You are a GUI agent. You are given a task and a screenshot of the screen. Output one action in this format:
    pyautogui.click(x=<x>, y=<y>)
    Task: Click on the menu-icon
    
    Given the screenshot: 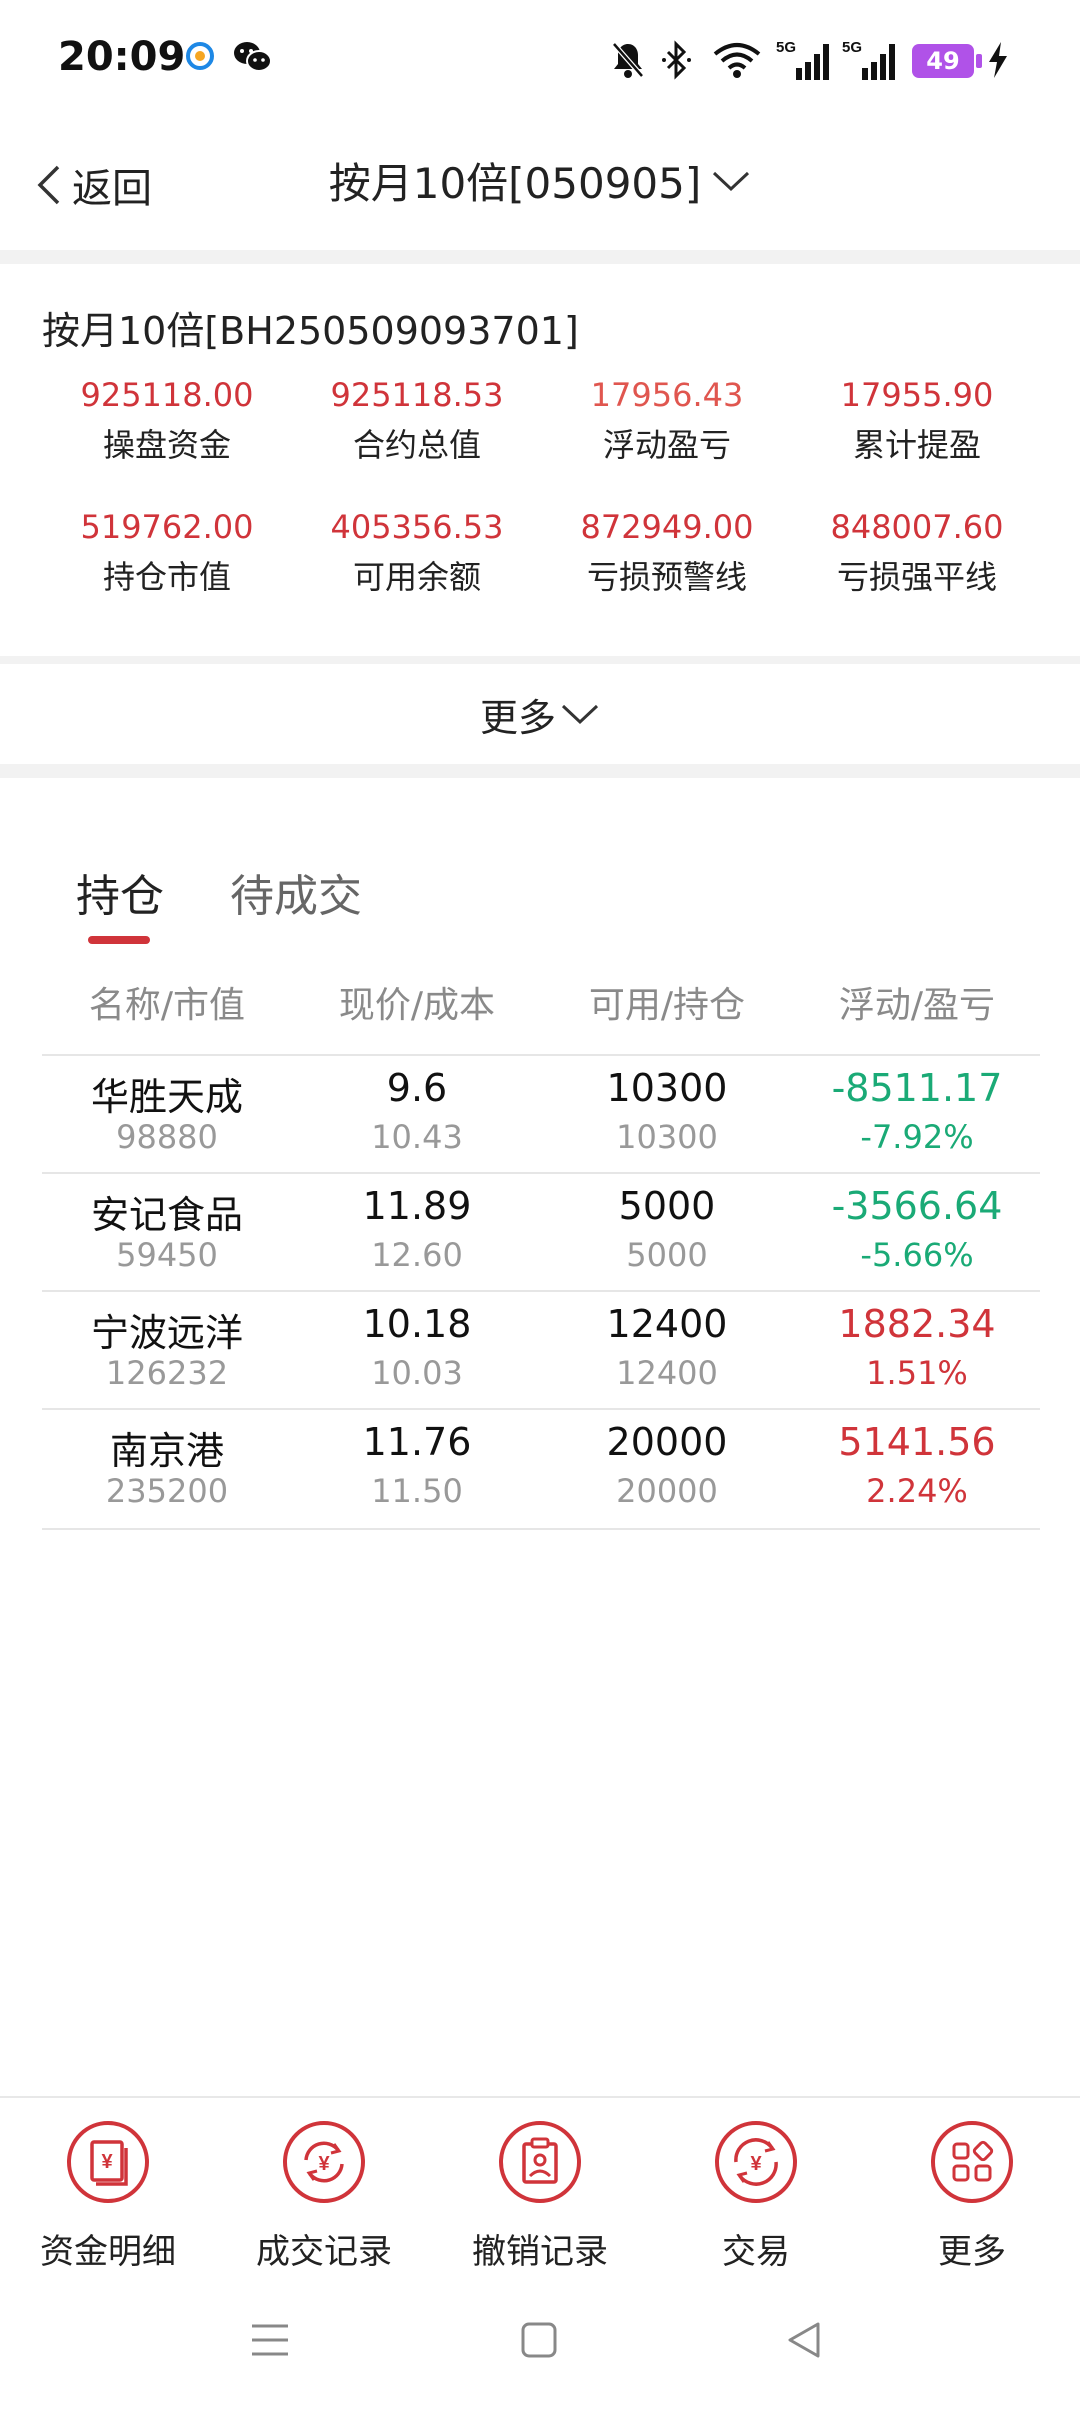 What is the action you would take?
    pyautogui.click(x=270, y=2340)
    